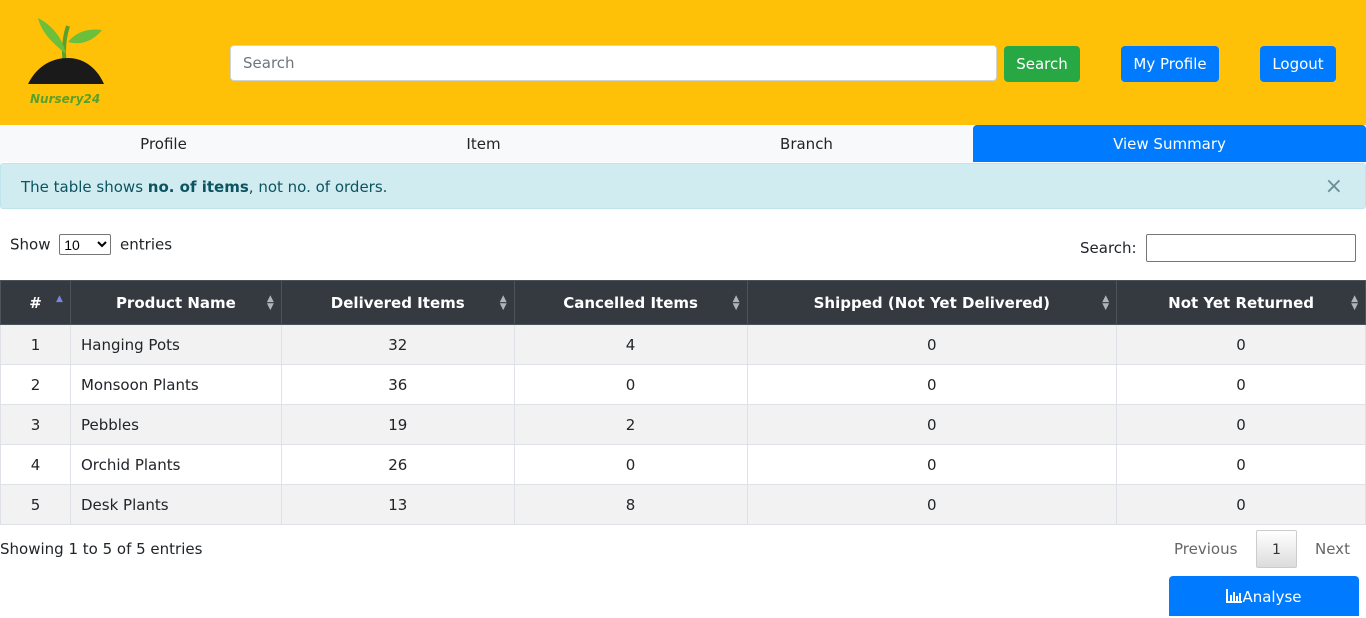 This screenshot has width=1366, height=618. Describe the element at coordinates (630, 504) in the screenshot. I see `cell-cancelled: 8` at that location.